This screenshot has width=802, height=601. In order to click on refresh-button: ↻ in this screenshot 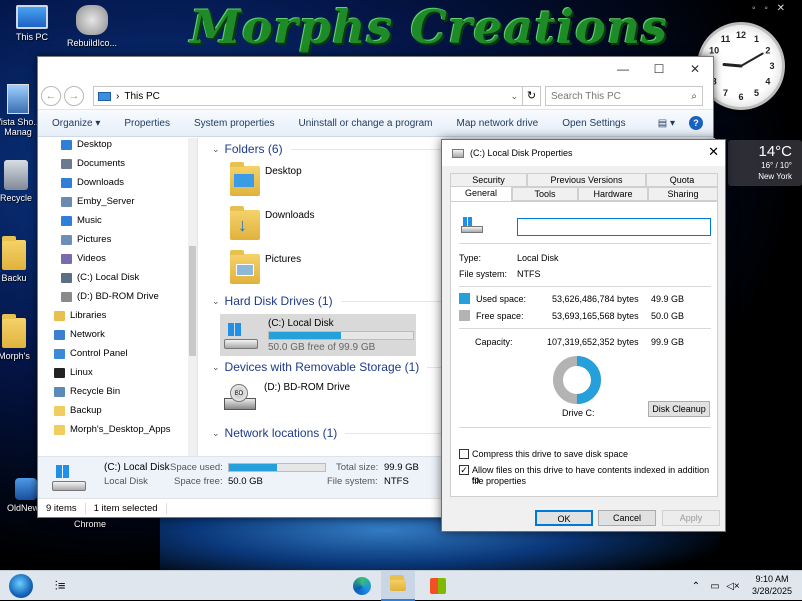, I will do `click(532, 96)`.